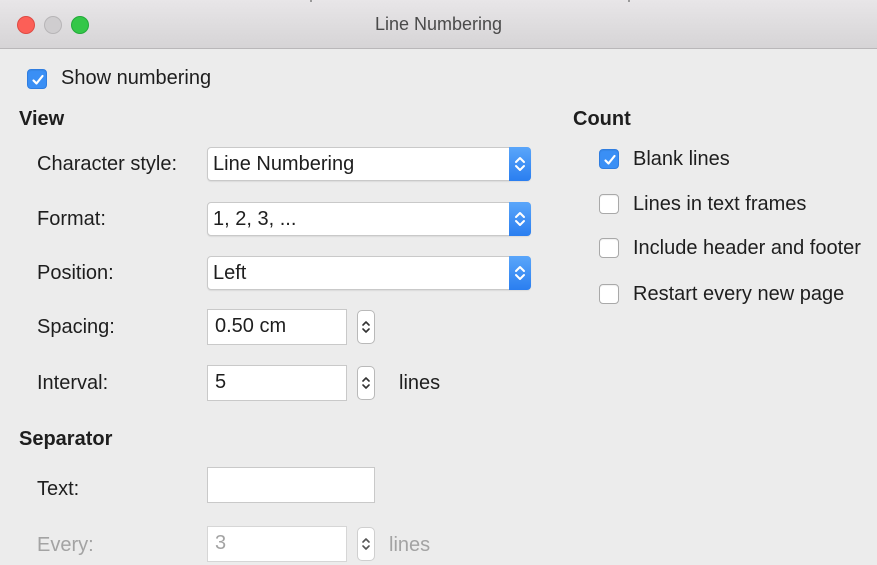 The image size is (877, 565). I want to click on character-style-dropdown-button, so click(520, 164).